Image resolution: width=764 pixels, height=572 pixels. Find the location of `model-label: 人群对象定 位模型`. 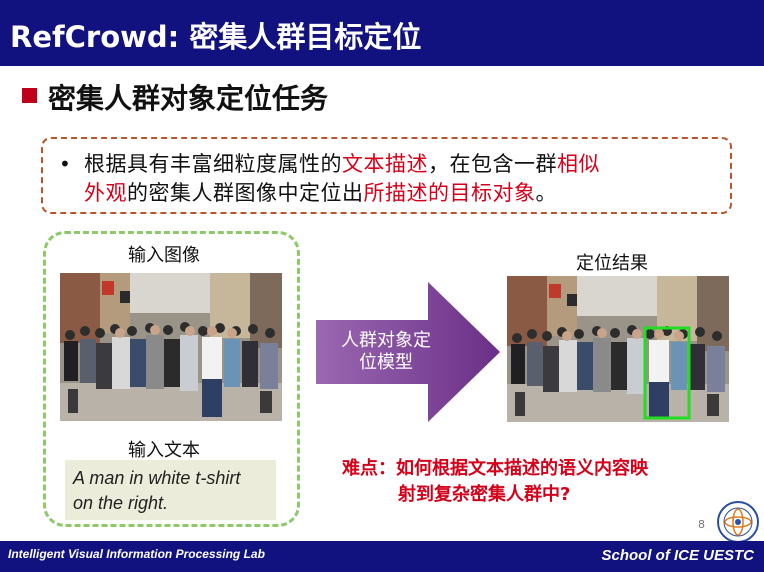

model-label: 人群对象定 位模型 is located at coordinates (386, 352).